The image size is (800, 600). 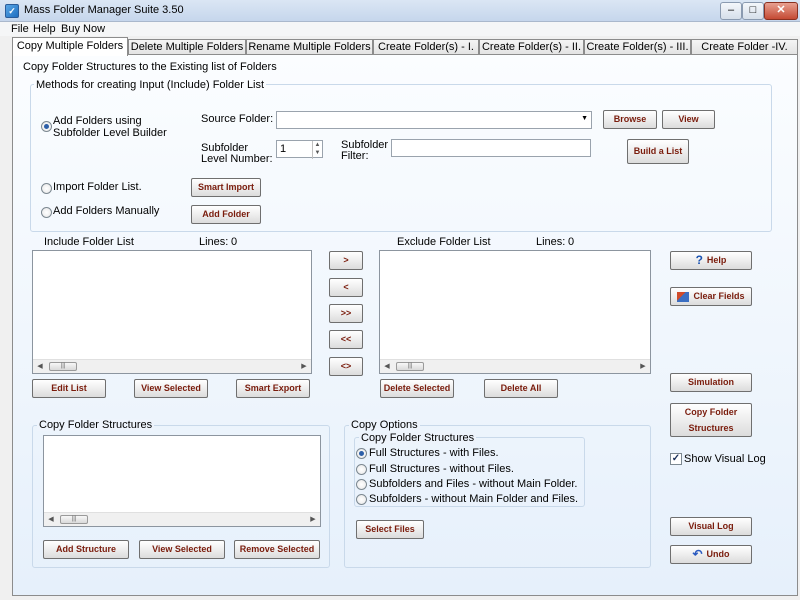 What do you see at coordinates (731, 11) in the screenshot?
I see `minimize-button: –` at bounding box center [731, 11].